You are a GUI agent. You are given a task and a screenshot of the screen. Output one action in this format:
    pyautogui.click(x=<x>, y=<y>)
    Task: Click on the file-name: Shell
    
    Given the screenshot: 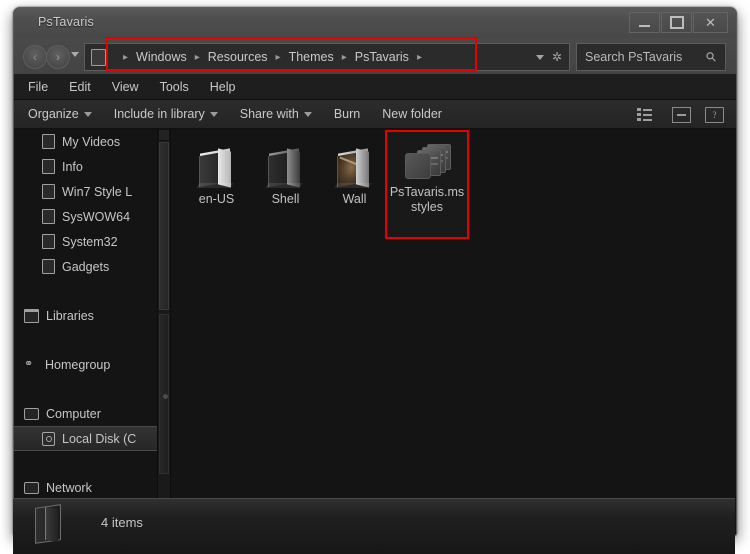 What is the action you would take?
    pyautogui.click(x=285, y=199)
    